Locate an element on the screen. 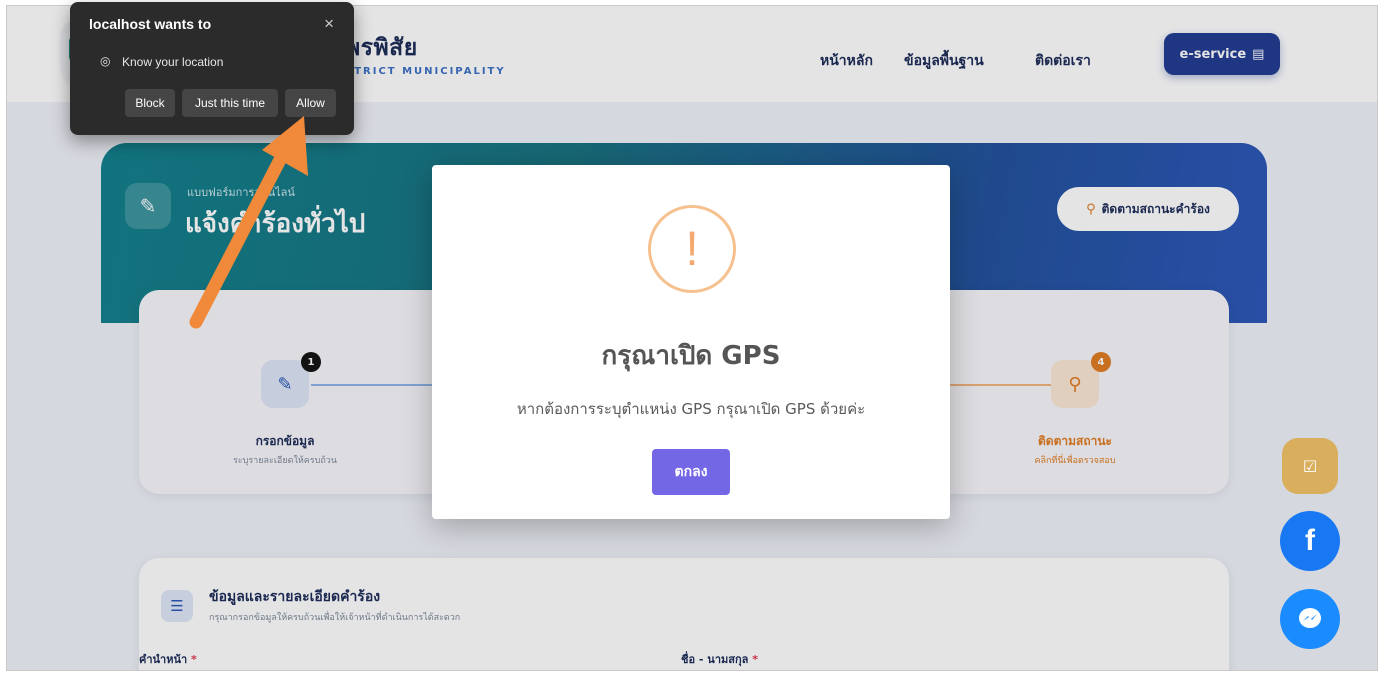  clipboard-check-button: ☑ is located at coordinates (1310, 466).